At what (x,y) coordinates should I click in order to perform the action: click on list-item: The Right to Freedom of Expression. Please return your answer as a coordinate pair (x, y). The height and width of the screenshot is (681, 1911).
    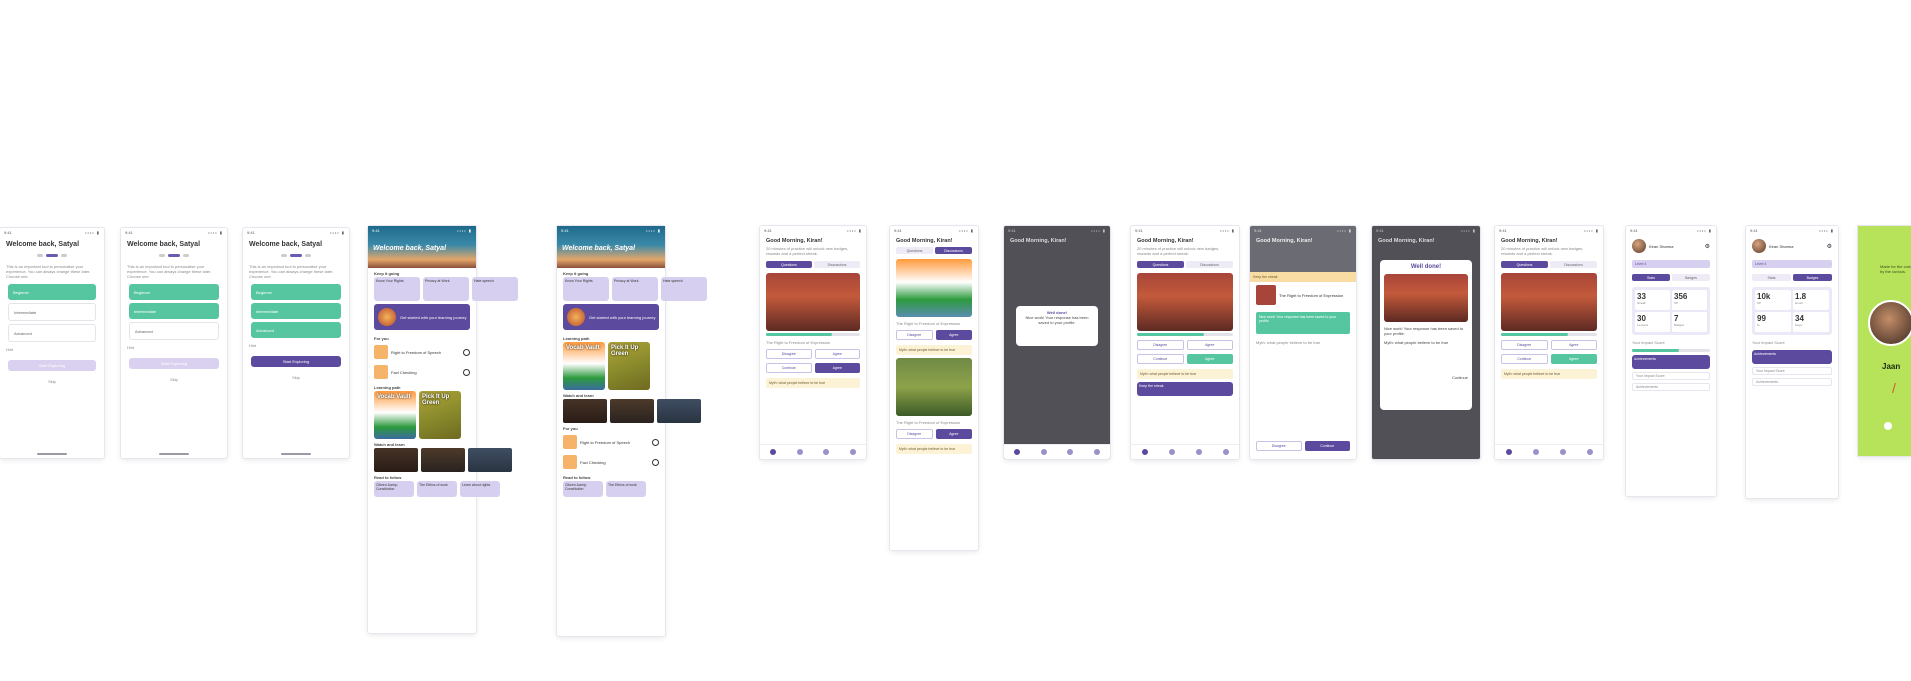
    Looking at the image, I should click on (1303, 295).